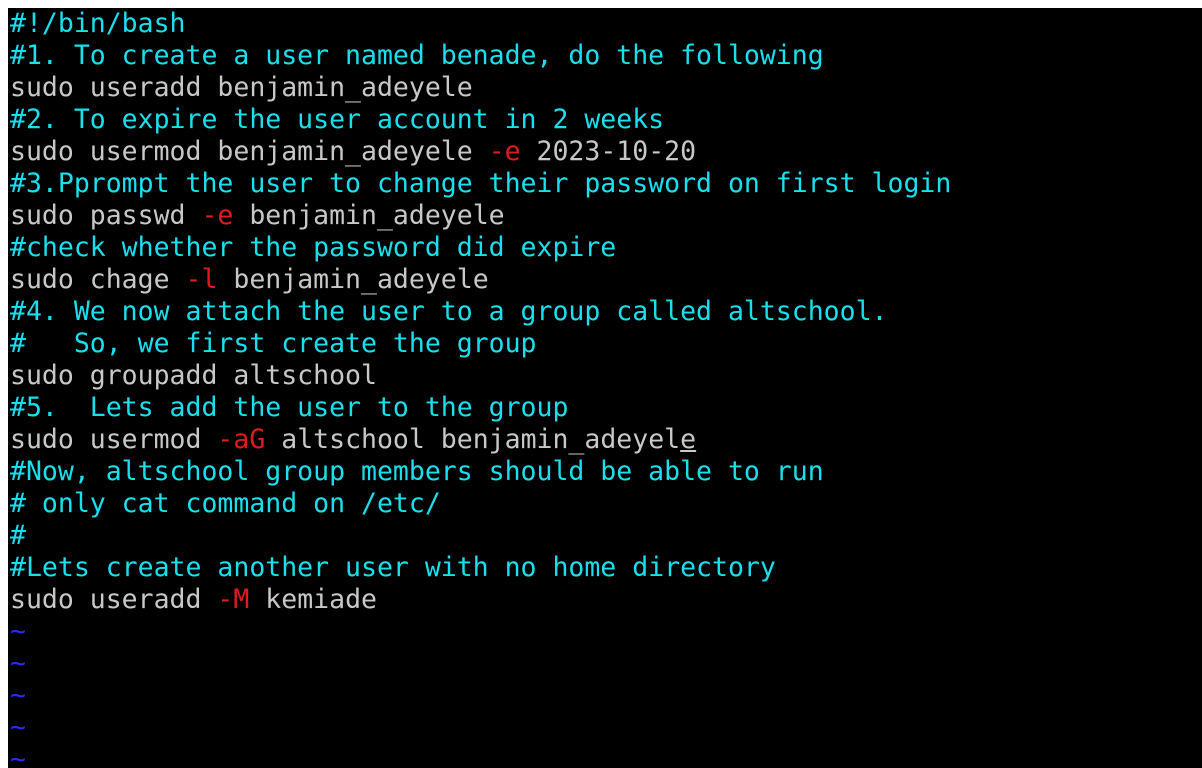  Describe the element at coordinates (289, 407) in the screenshot. I see `comment-text: #5. Lets add the user to the group` at that location.